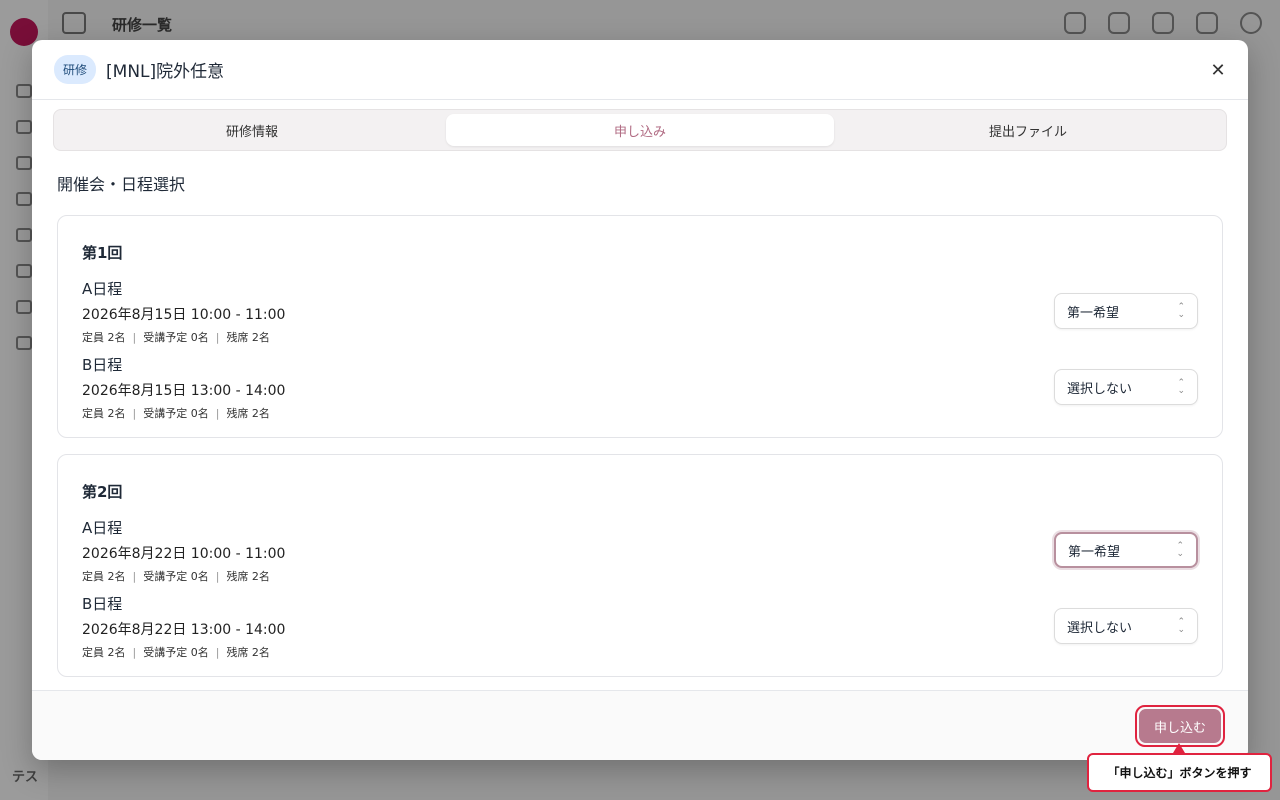  I want to click on slot-datetime: 2026年8月22日 10:00 - 11:00, so click(184, 553).